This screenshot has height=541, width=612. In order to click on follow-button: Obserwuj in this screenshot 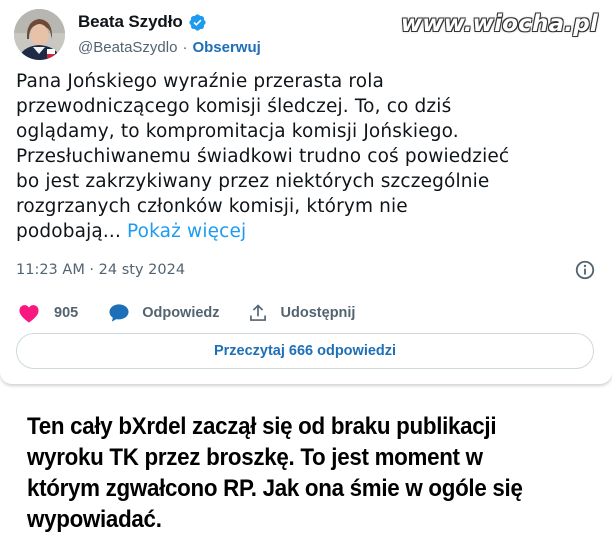, I will do `click(226, 47)`.